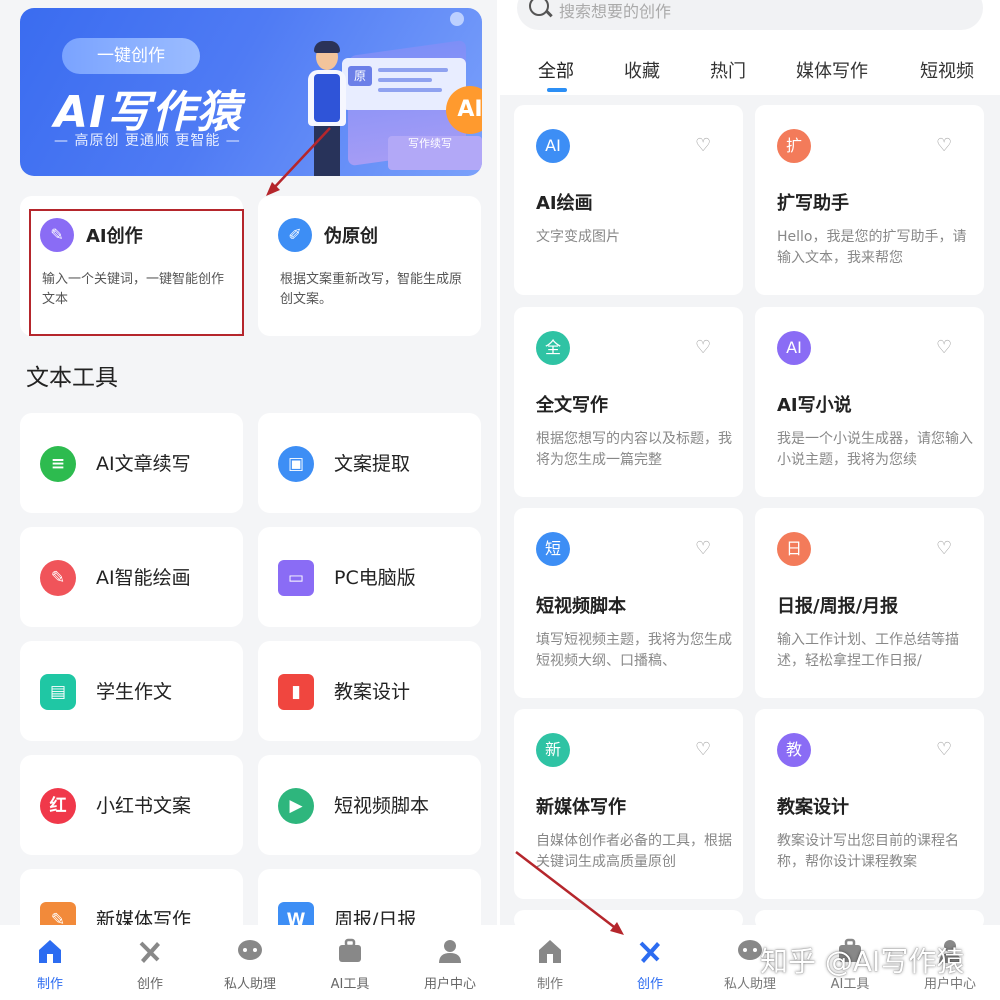 Image resolution: width=1000 pixels, height=1000 pixels. Describe the element at coordinates (628, 603) in the screenshot. I see `creation-card: 短 ♡ 短视频脚本 填写短视频主题，我将为您生成短视频大纲、口播稿、` at that location.